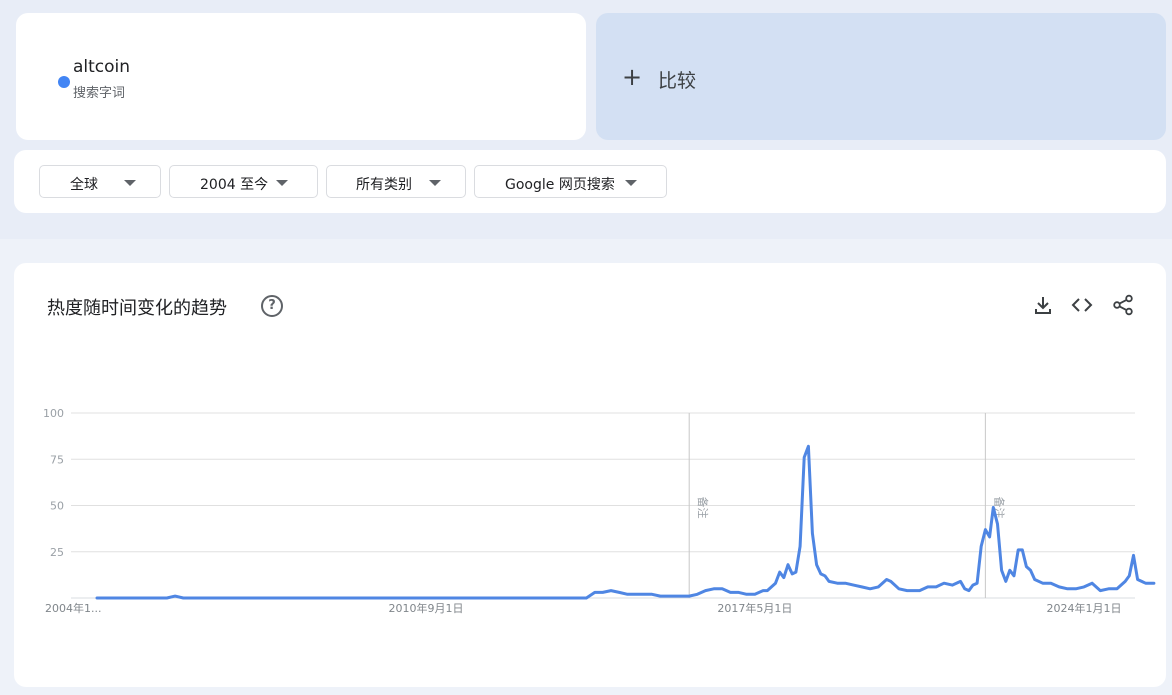  What do you see at coordinates (560, 185) in the screenshot?
I see `search-type-filter-label: Google 网页搜索` at bounding box center [560, 185].